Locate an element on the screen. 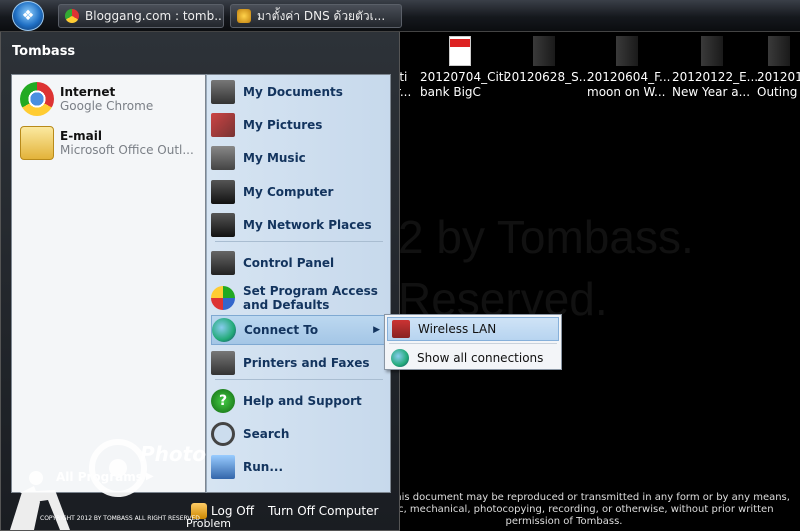 The image size is (800, 531). menu-item-label: Control Panel is located at coordinates (289, 263).